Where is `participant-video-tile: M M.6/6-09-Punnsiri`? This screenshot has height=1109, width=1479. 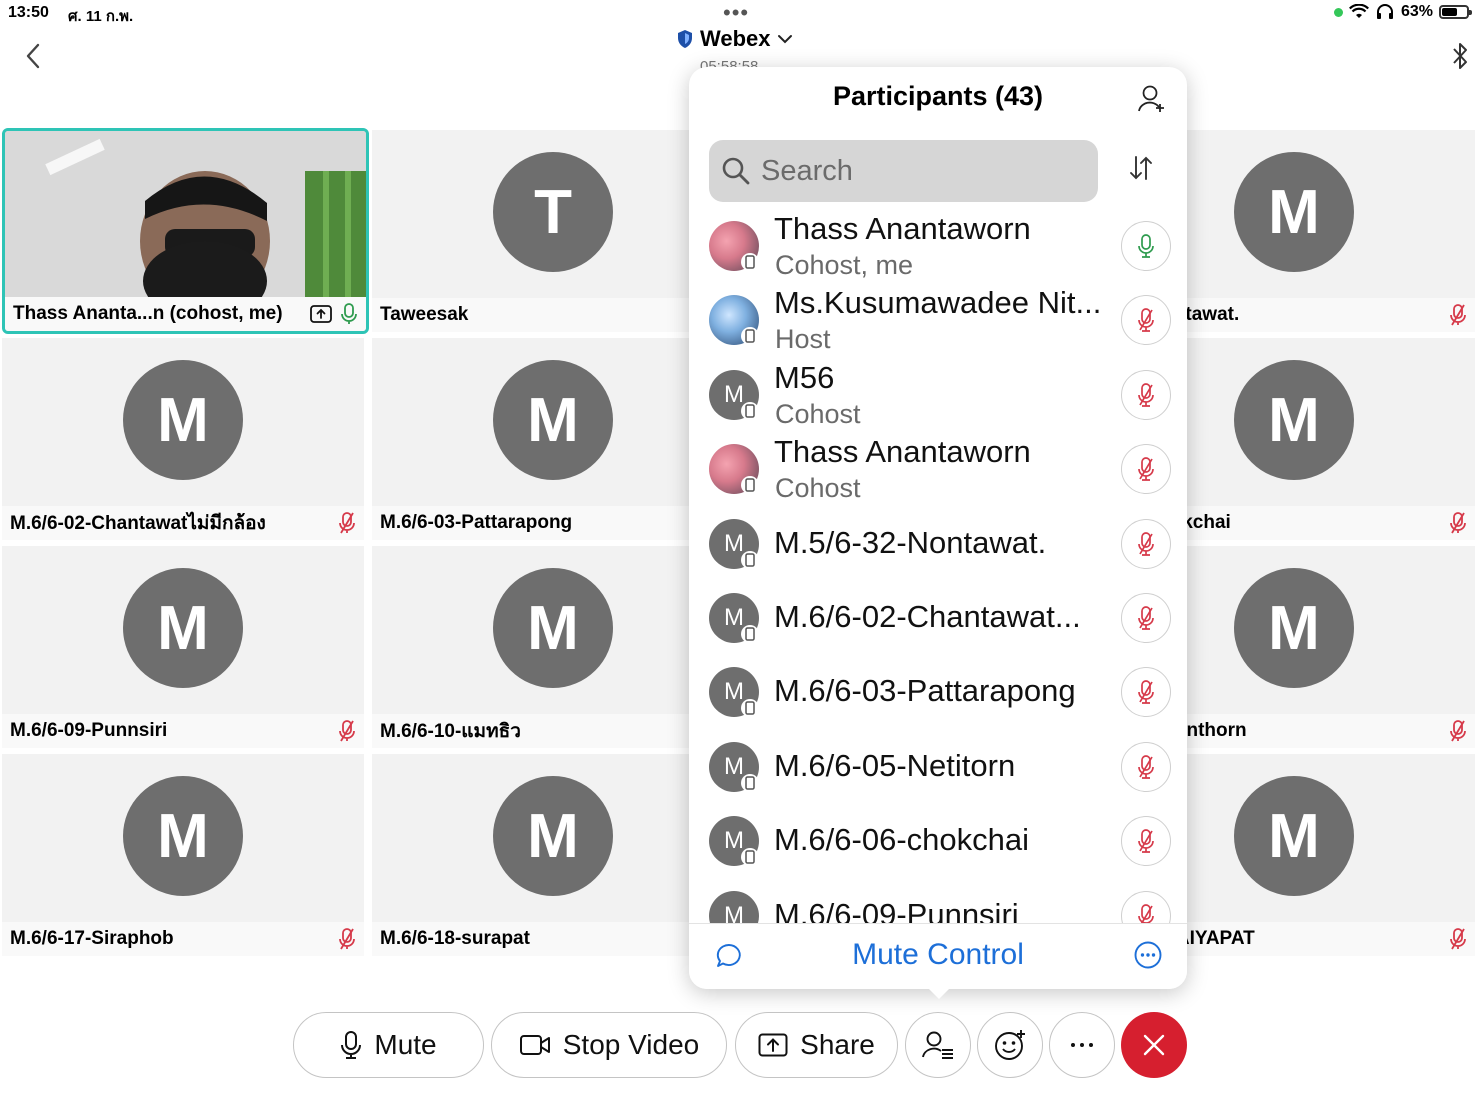 participant-video-tile: M M.6/6-09-Punnsiri is located at coordinates (183, 647).